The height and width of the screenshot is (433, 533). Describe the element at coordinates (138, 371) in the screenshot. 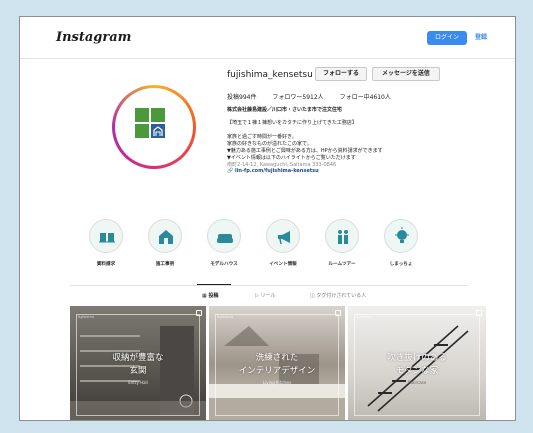

I see `post-caption-line-2: 玄関` at that location.